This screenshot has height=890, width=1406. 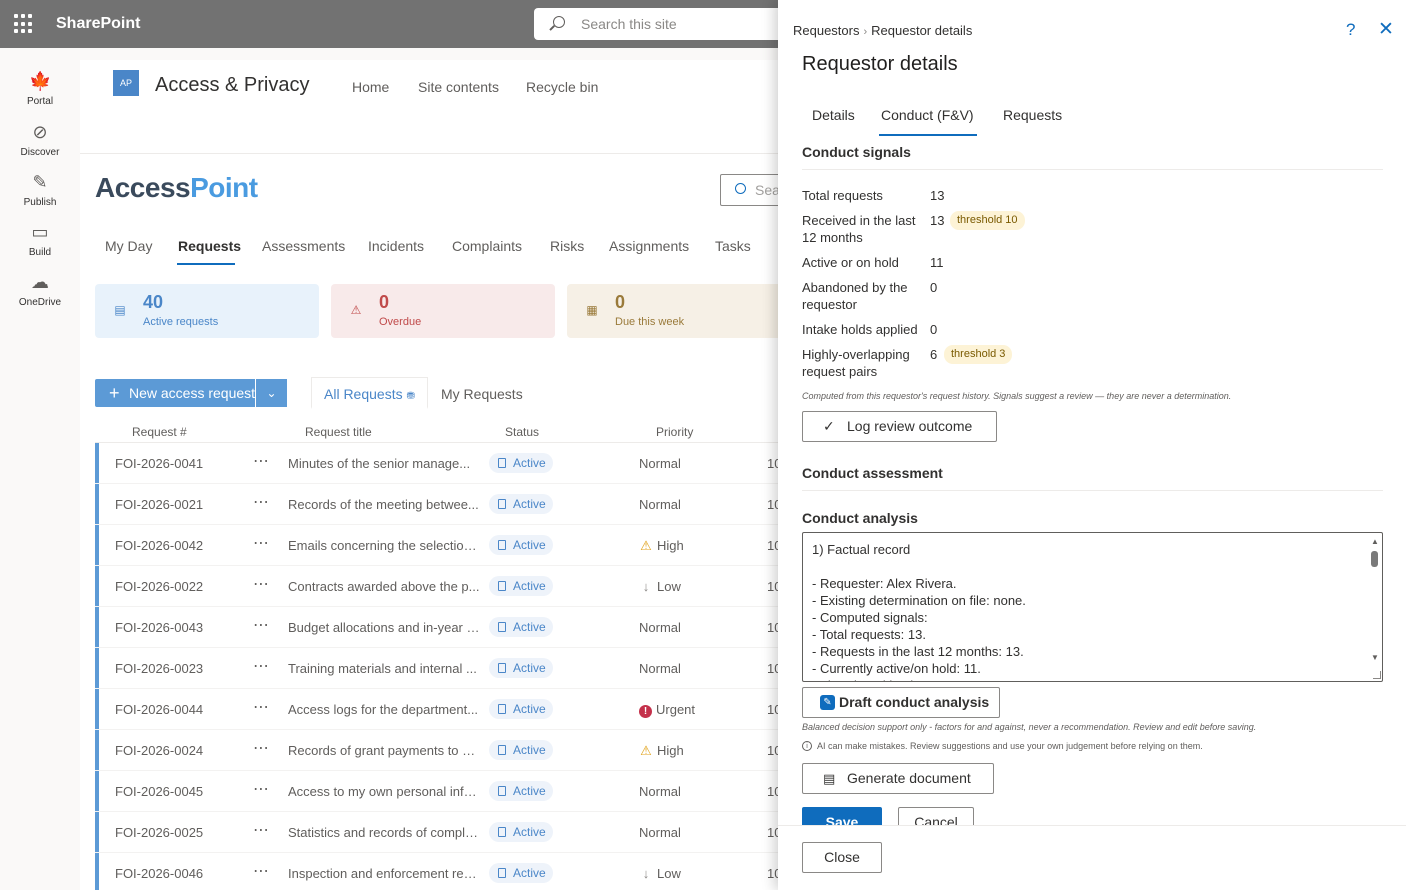 I want to click on tab-risks: Risks, so click(x=567, y=246).